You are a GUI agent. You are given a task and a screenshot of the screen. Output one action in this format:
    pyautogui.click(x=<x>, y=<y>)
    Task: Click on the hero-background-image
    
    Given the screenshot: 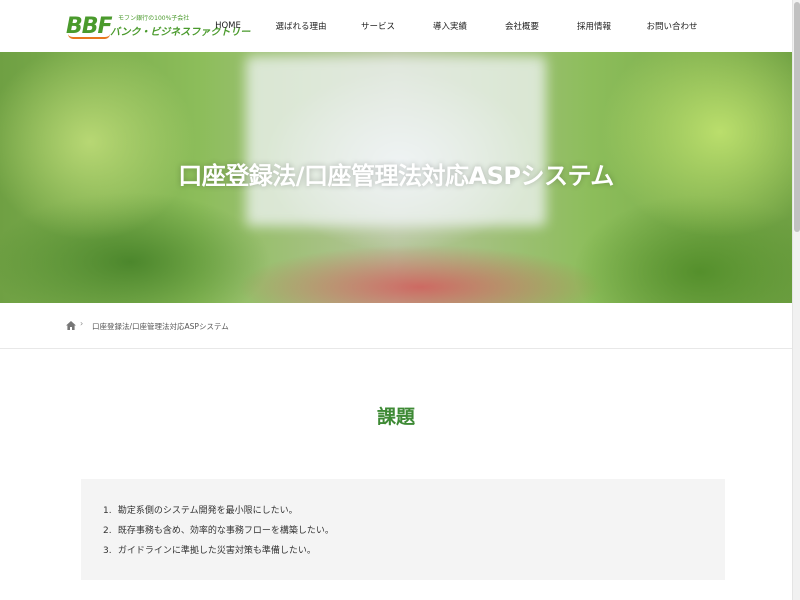 What is the action you would take?
    pyautogui.click(x=396, y=141)
    